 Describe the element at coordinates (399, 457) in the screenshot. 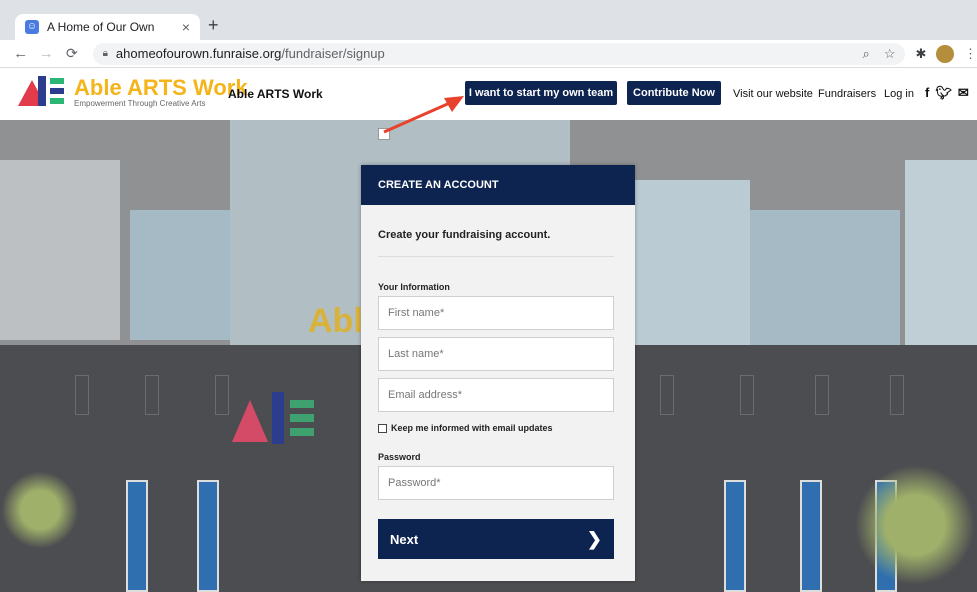

I see `password-label: Password` at that location.